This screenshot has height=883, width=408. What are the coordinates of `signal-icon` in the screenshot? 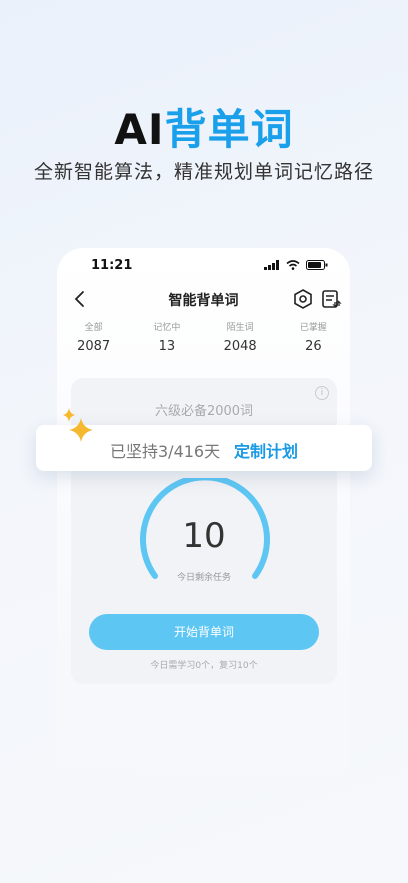 It's located at (271, 265).